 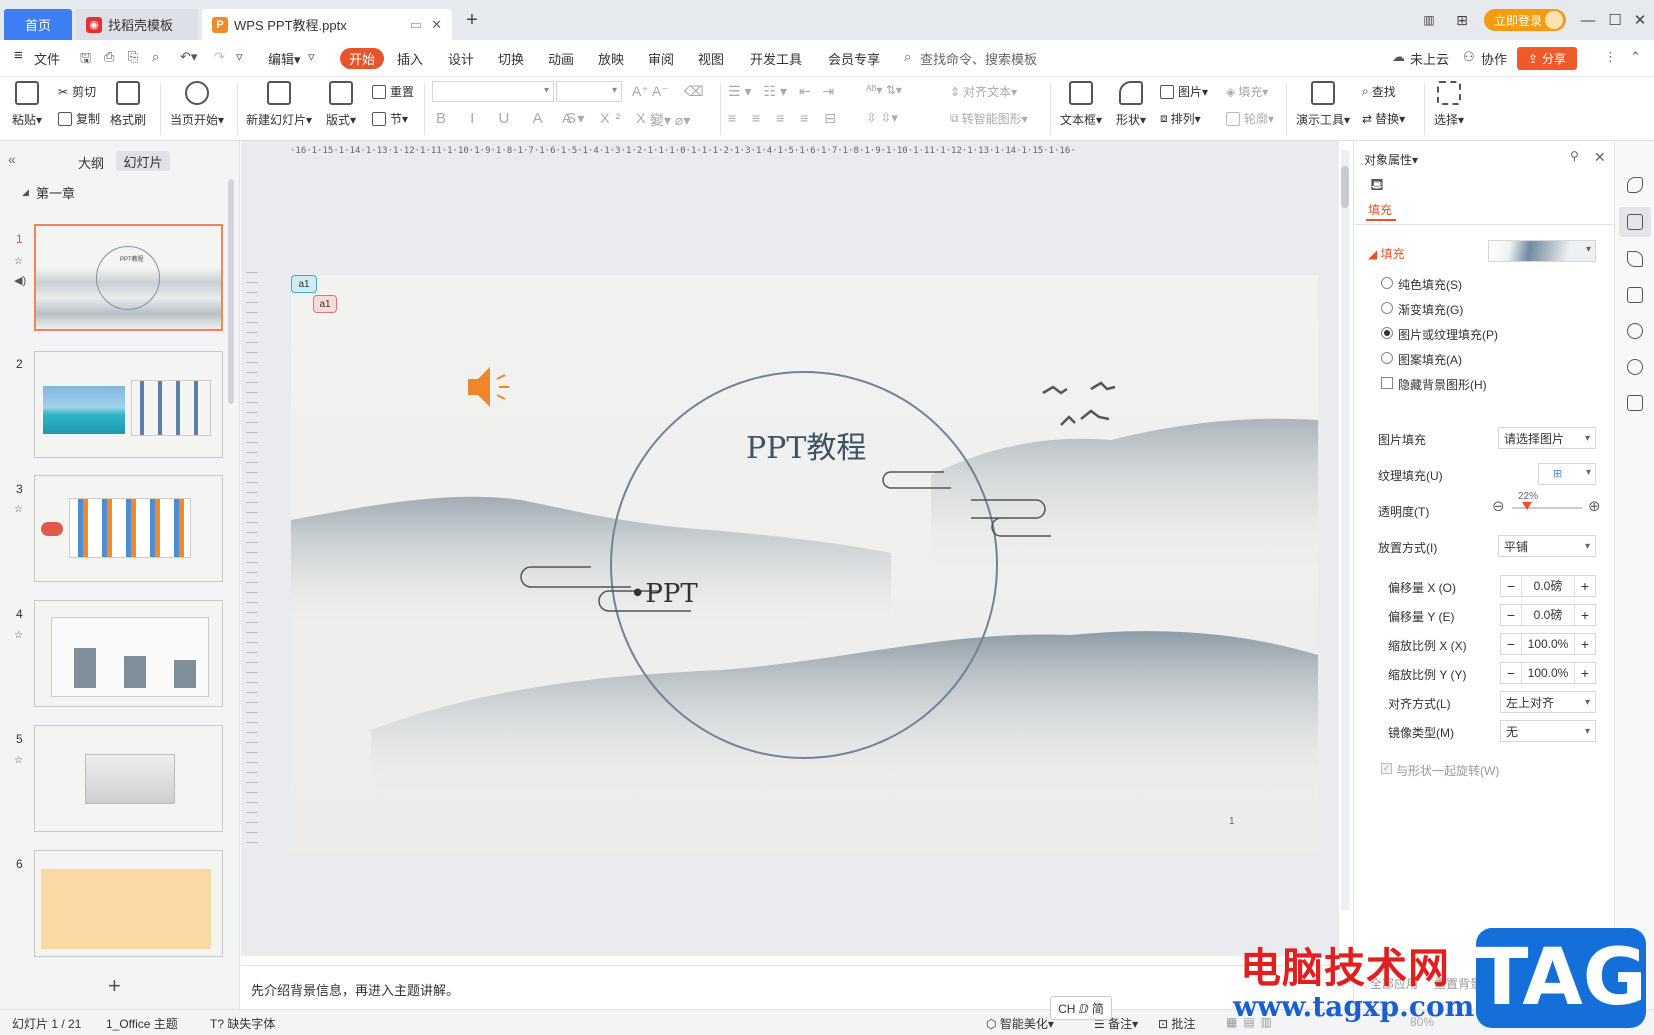 I want to click on plus-icon: +, so click(x=1585, y=673).